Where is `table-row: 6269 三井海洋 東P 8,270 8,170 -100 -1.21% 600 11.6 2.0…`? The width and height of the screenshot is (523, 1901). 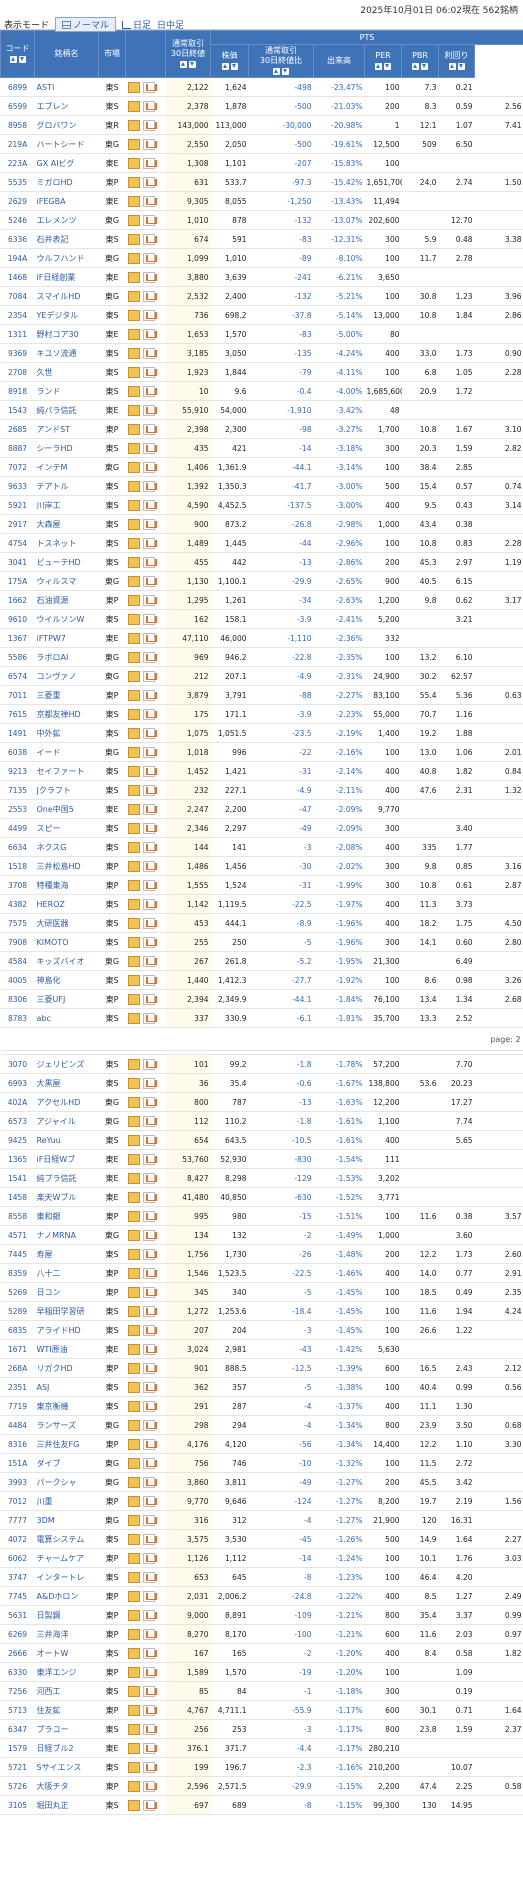 table-row: 6269 三井海洋 東P 8,270 8,170 -100 -1.21% 600 11.6 2.0… is located at coordinates (261, 1634).